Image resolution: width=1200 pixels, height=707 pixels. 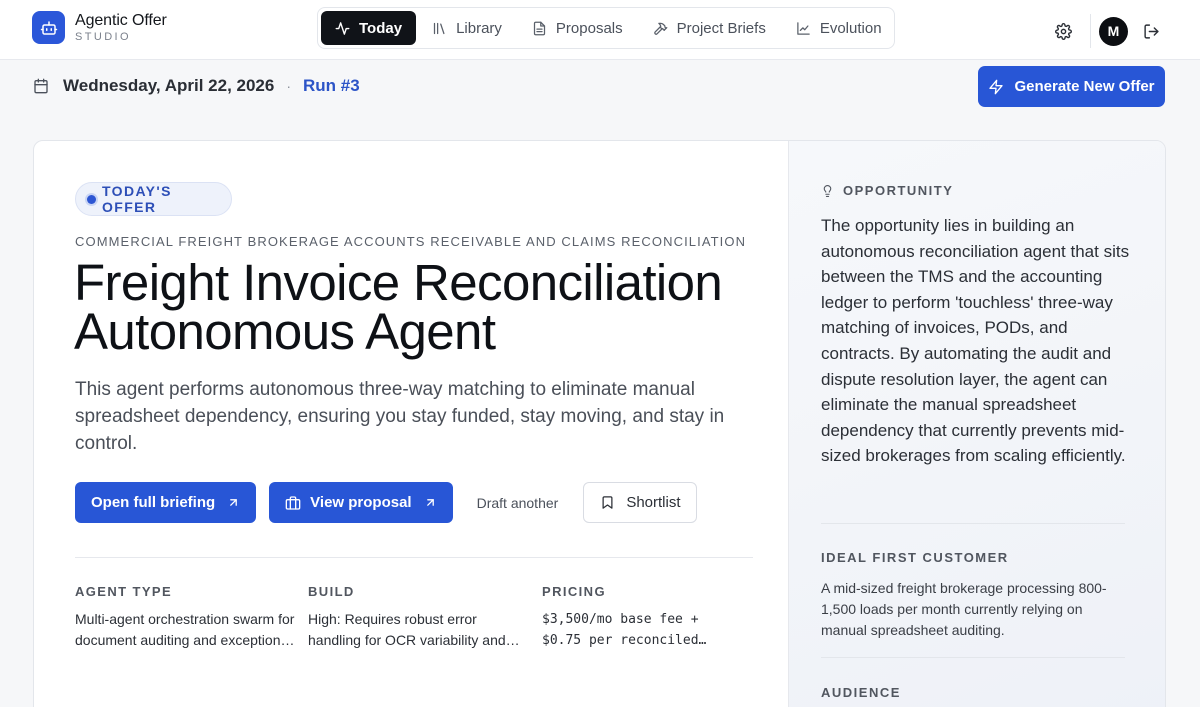 I want to click on bookmark-icon, so click(x=607, y=502).